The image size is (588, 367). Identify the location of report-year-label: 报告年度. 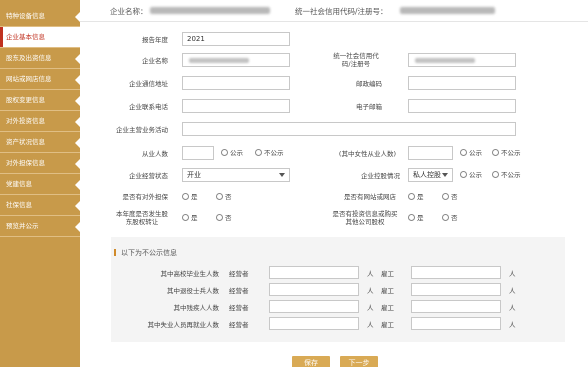
(155, 40).